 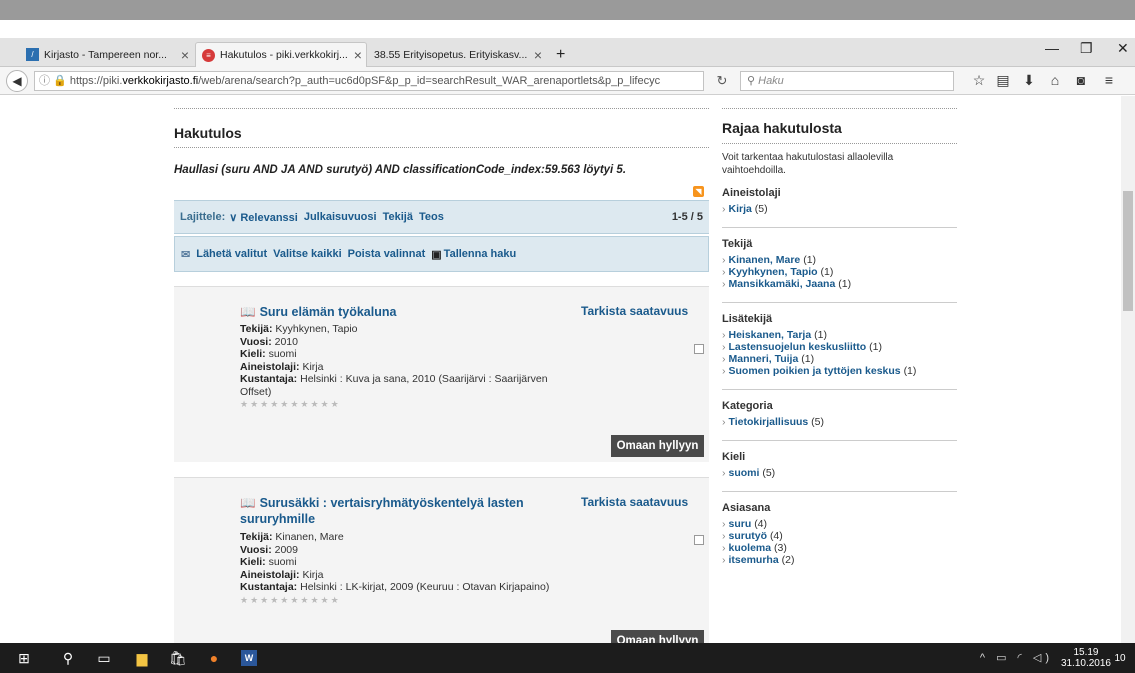 What do you see at coordinates (567, 29) in the screenshot?
I see `gap-band` at bounding box center [567, 29].